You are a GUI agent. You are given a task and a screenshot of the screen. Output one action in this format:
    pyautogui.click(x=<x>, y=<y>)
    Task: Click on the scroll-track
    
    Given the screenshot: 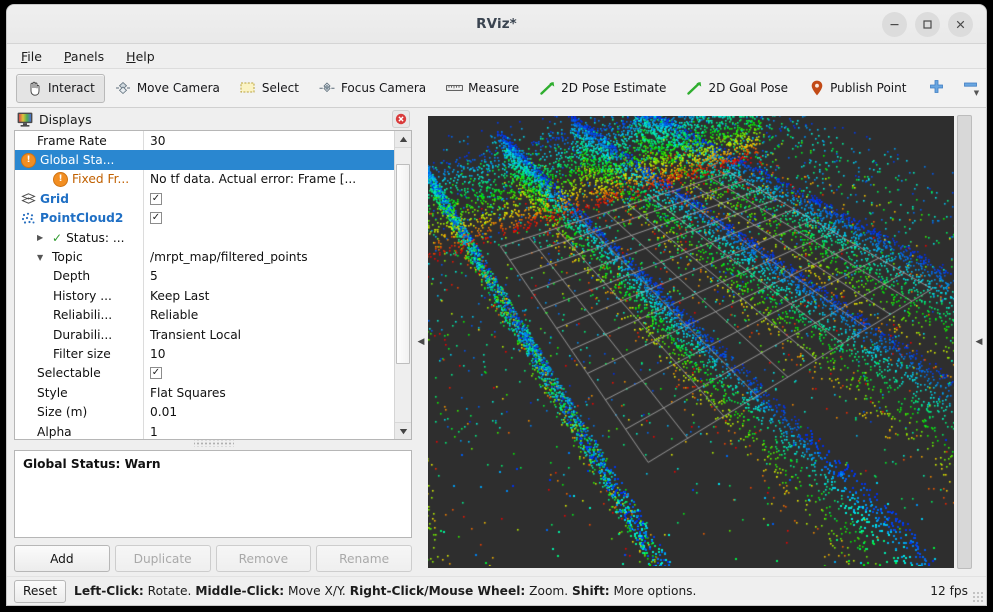 What is the action you would take?
    pyautogui.click(x=403, y=285)
    